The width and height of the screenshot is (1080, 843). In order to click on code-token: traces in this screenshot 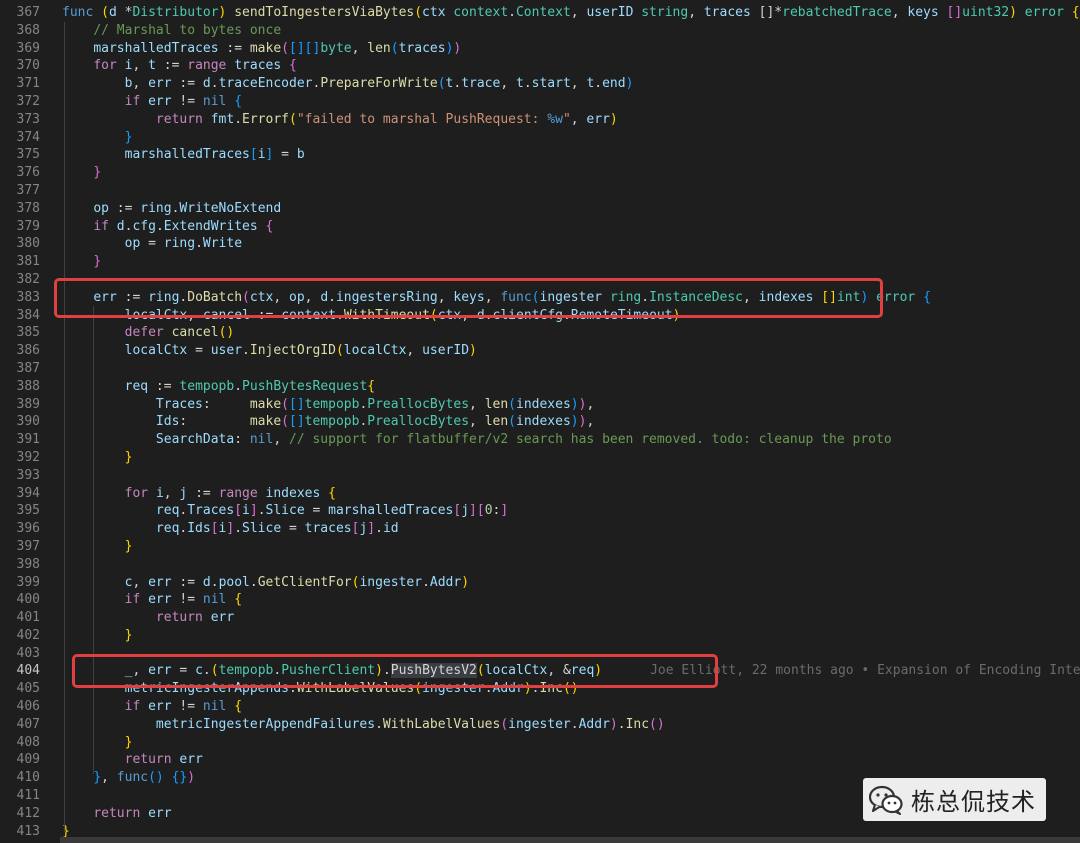, I will do `click(328, 529)`.